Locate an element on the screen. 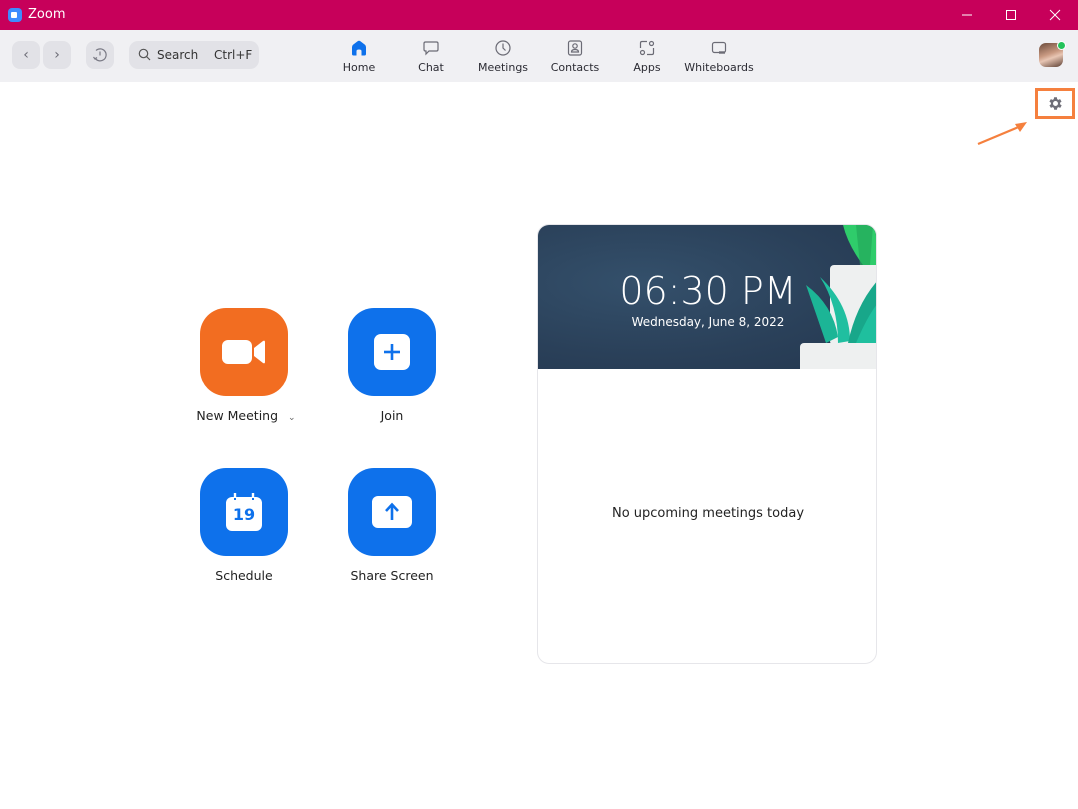 The height and width of the screenshot is (809, 1078). history-icon is located at coordinates (100, 55).